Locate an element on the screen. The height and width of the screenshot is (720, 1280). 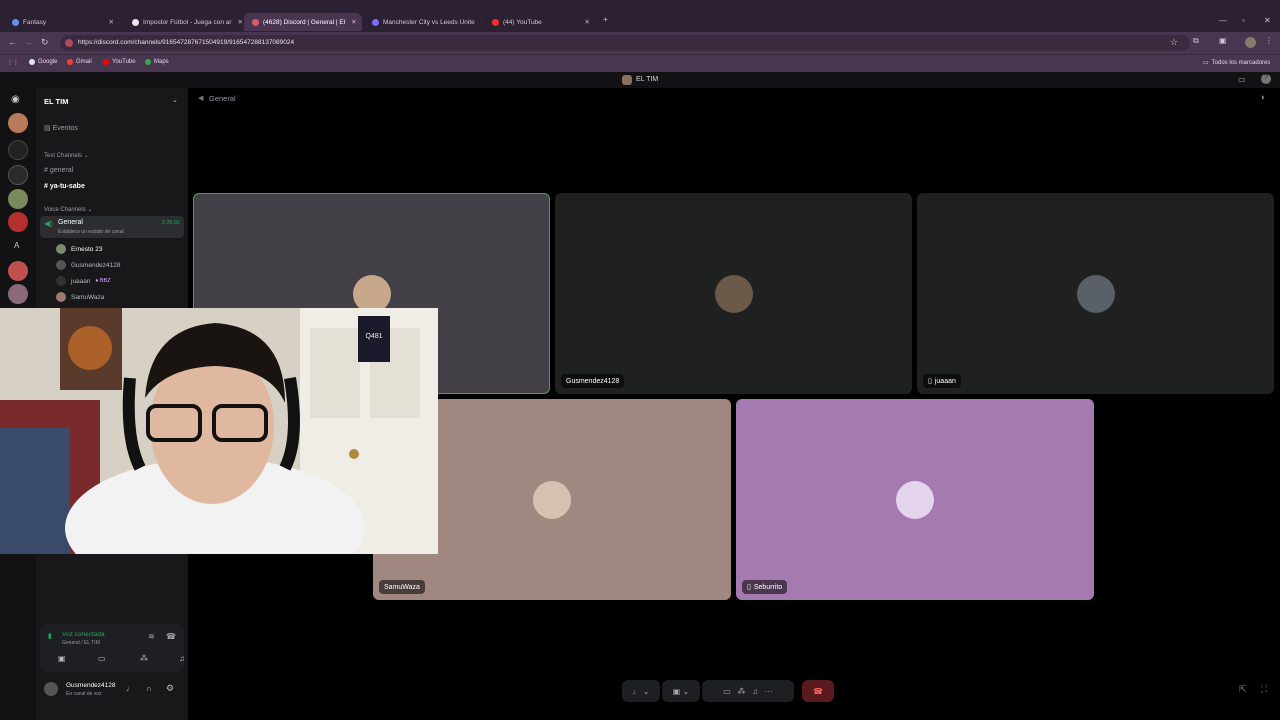
settings-gear-icon: ⚙ is located at coordinates (170, 688).